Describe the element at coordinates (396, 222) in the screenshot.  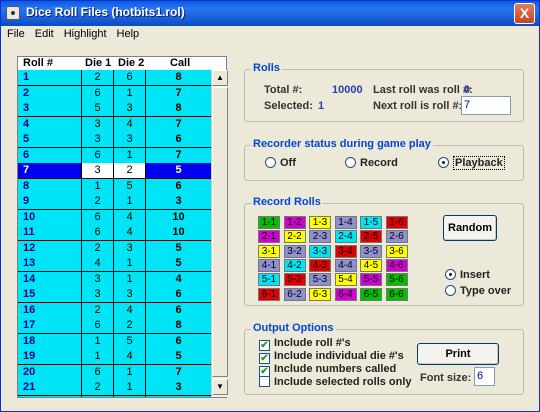
I see `dice-combo-cell: 1-6` at that location.